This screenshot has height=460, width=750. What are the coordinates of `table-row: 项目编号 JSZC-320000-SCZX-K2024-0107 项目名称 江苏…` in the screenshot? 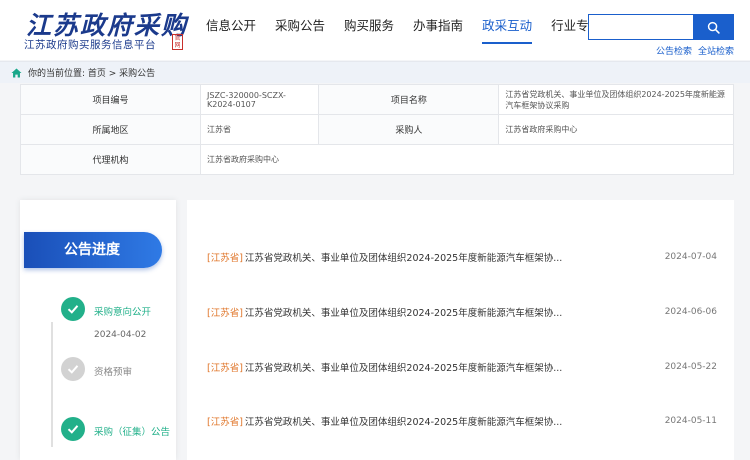 It's located at (377, 99).